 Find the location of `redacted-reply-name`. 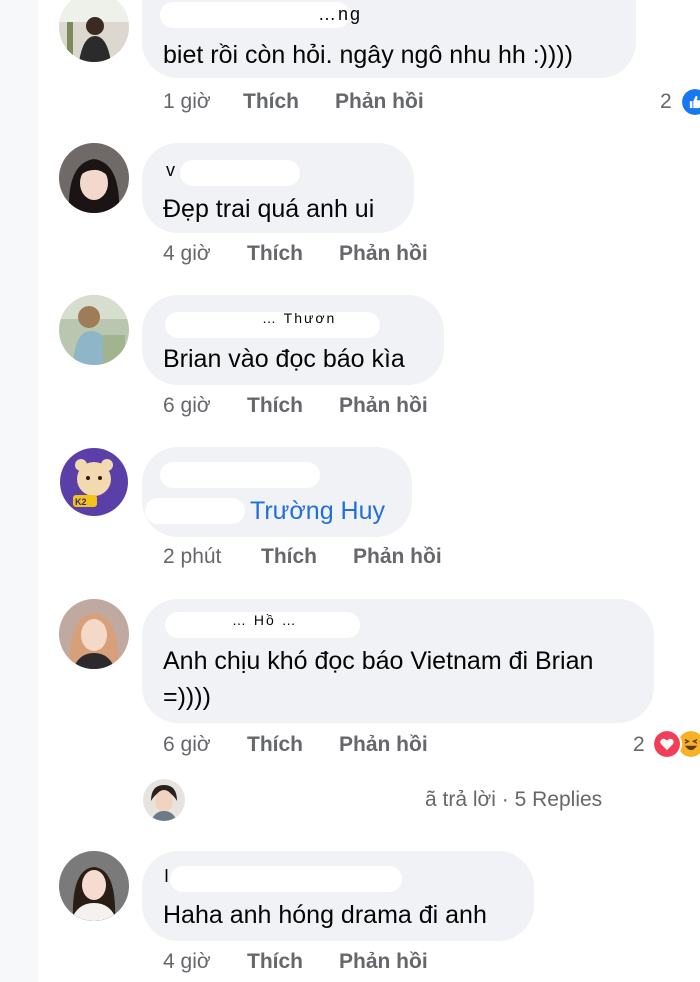

redacted-reply-name is located at coordinates (307, 801).